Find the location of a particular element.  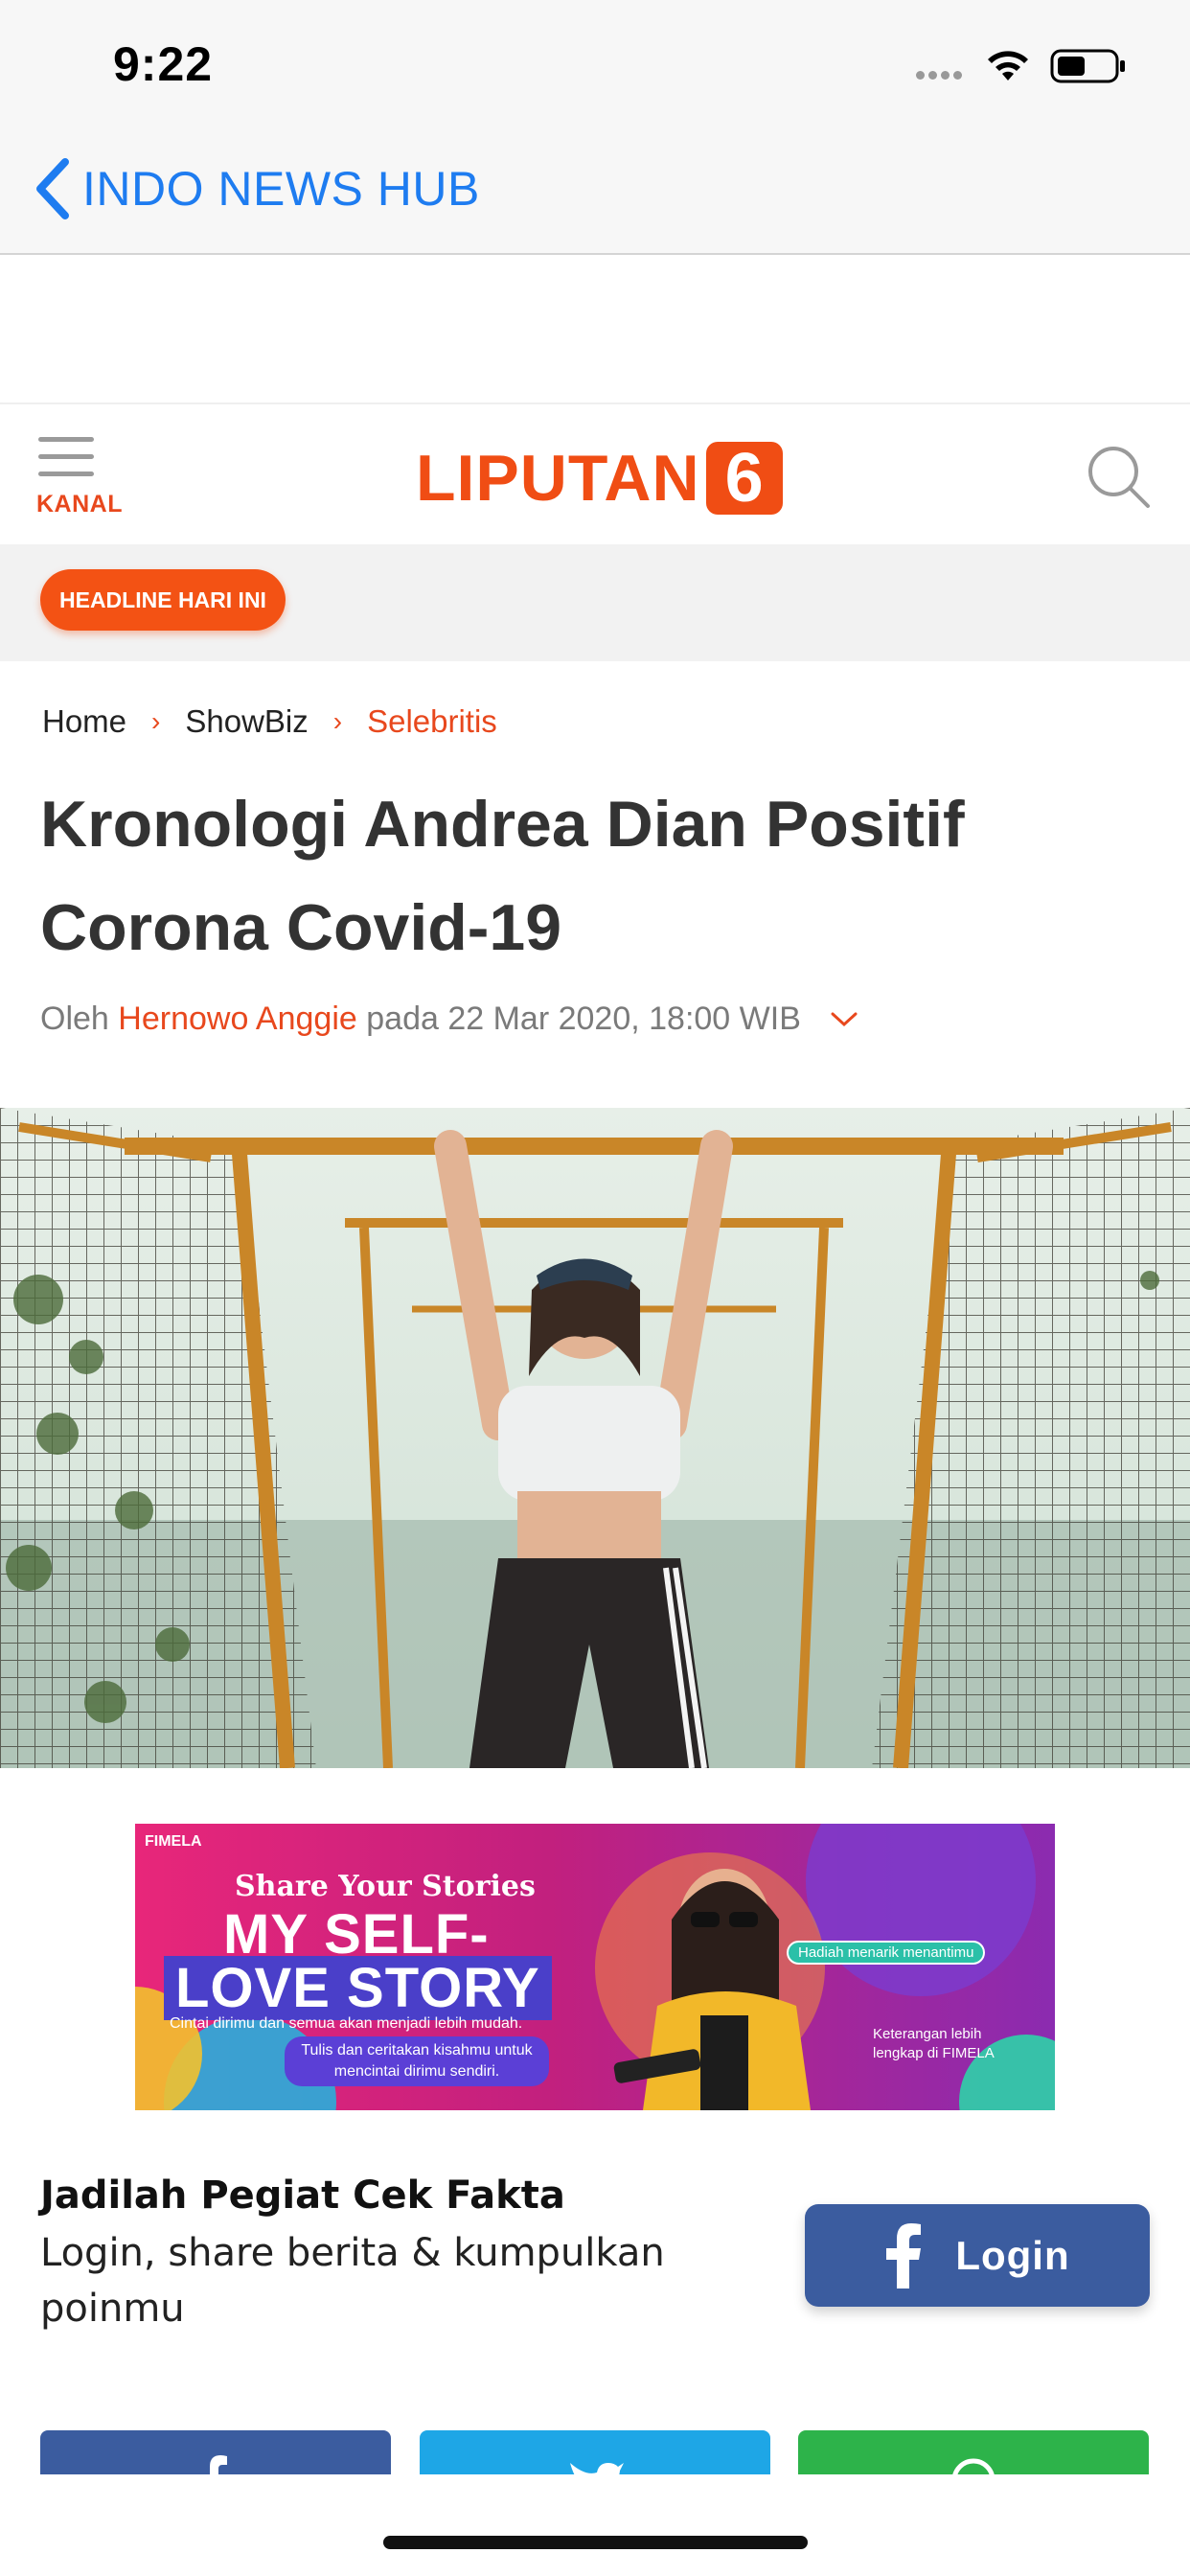

share-whatsapp-button is located at coordinates (974, 2452).